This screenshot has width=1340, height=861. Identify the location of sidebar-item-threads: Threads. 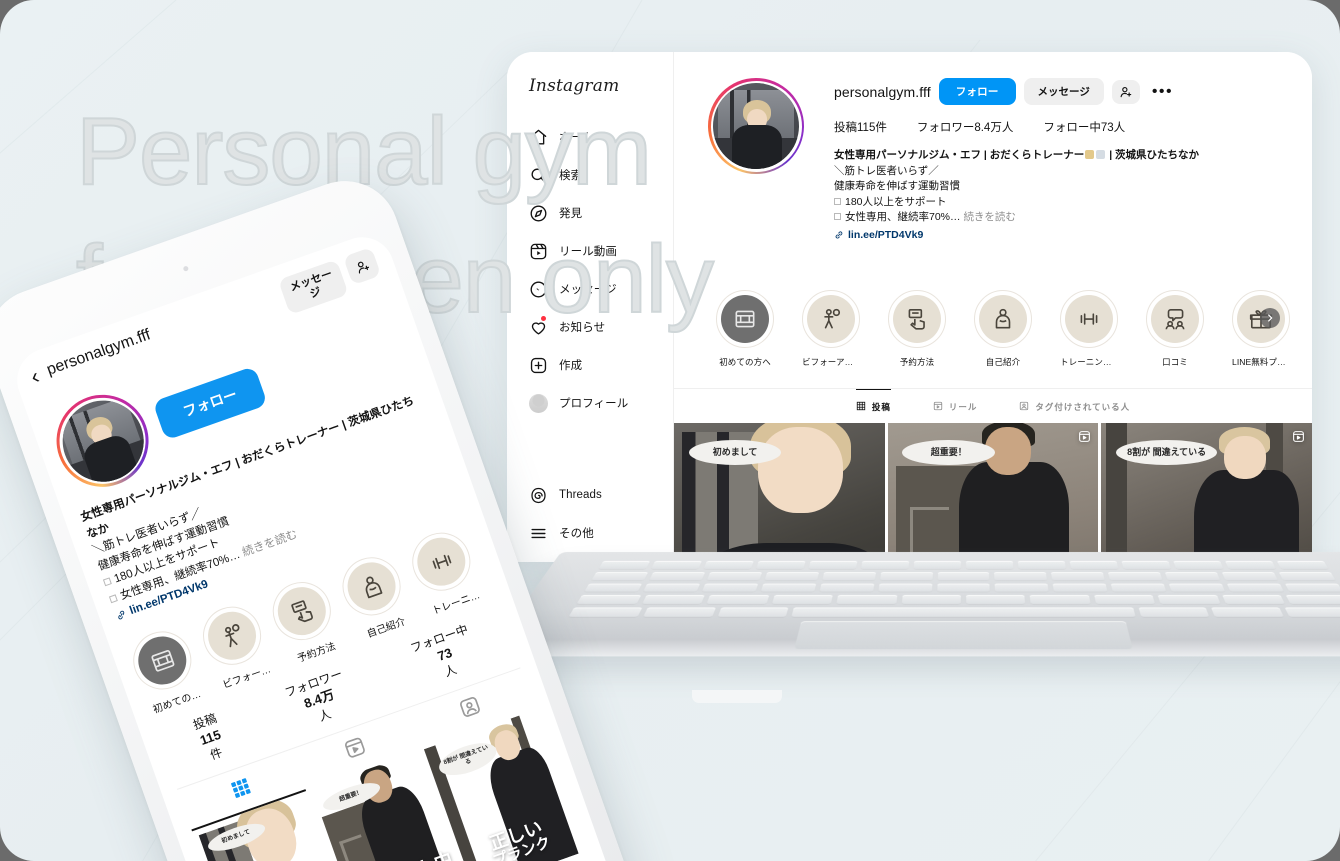
(590, 495).